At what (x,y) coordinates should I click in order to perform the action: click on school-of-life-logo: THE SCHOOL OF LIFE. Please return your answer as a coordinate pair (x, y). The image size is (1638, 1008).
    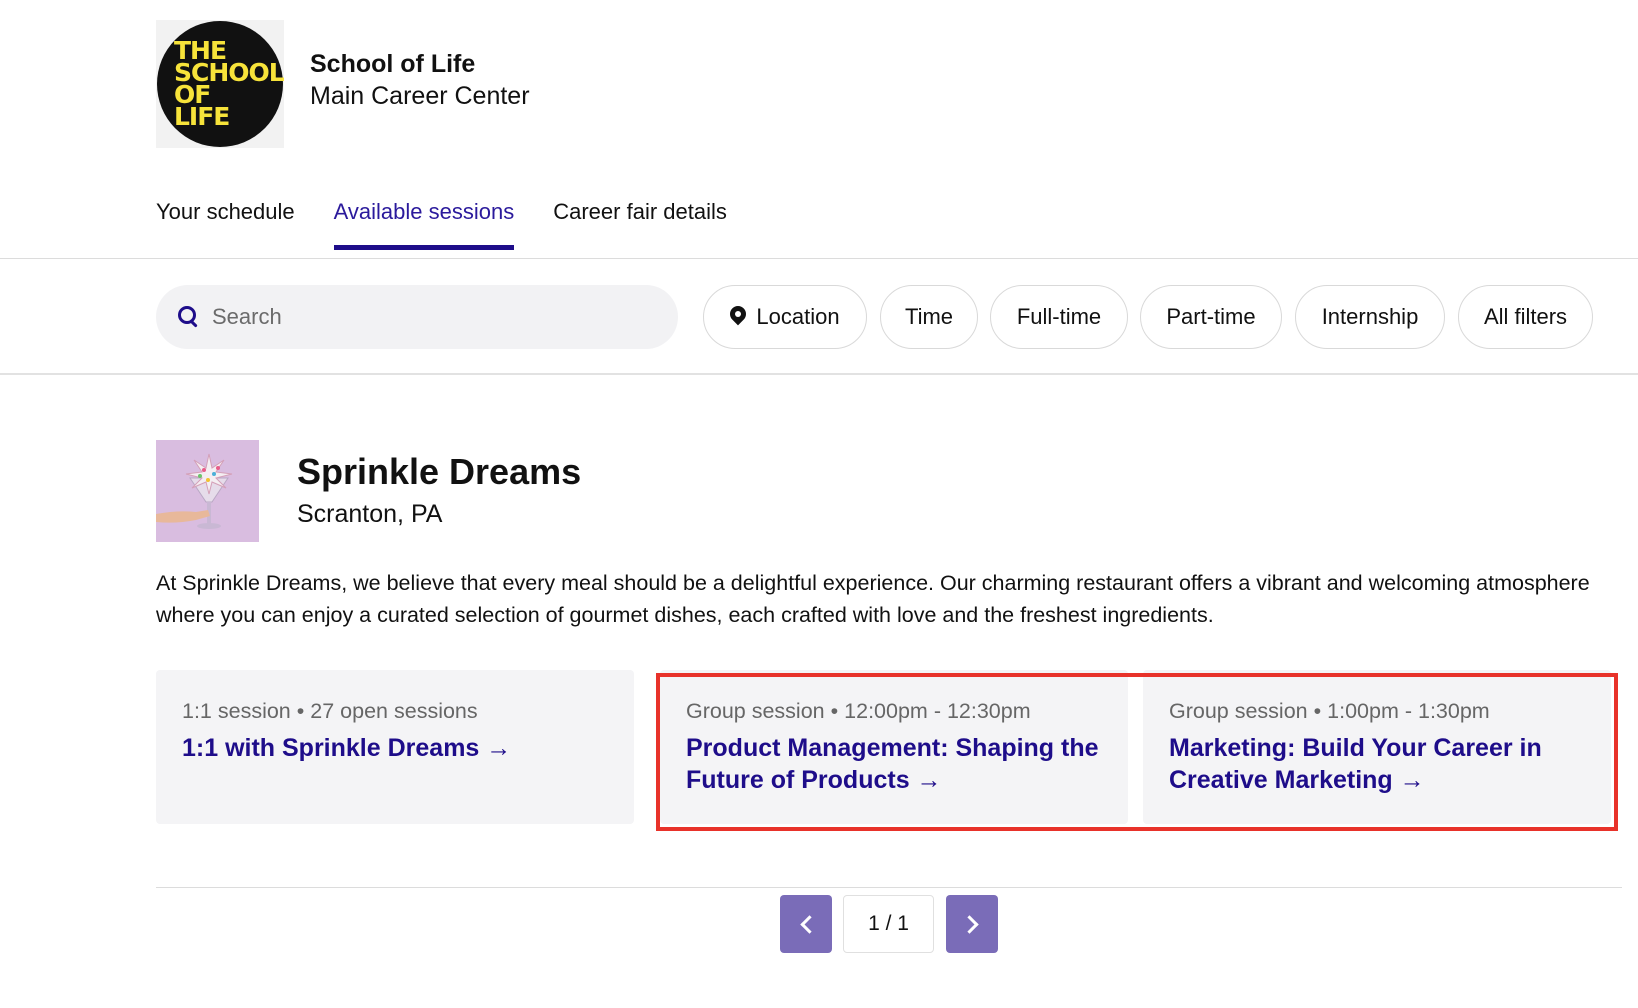
    Looking at the image, I should click on (221, 84).